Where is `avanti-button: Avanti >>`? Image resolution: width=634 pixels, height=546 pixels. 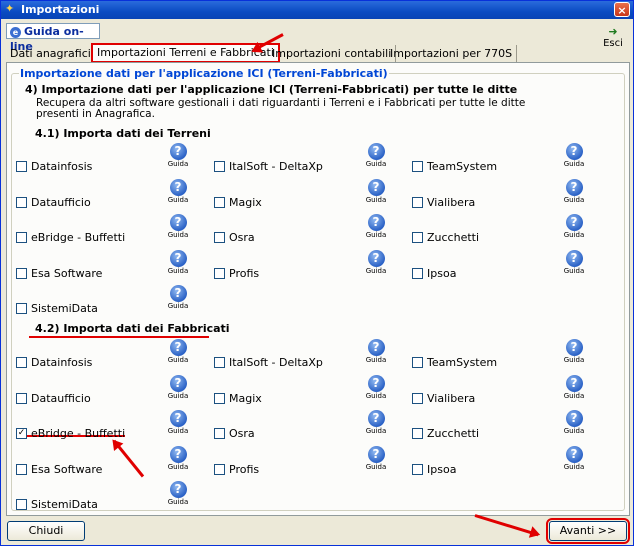 avanti-button: Avanti >> is located at coordinates (588, 531).